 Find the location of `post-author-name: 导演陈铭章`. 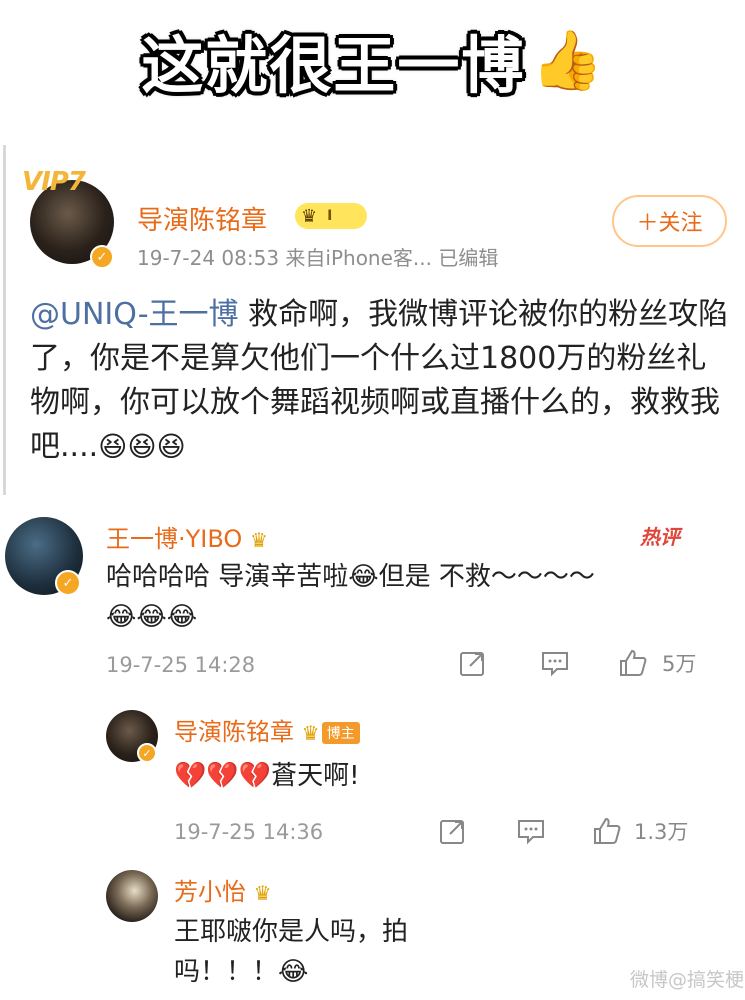

post-author-name: 导演陈铭章 is located at coordinates (202, 218).